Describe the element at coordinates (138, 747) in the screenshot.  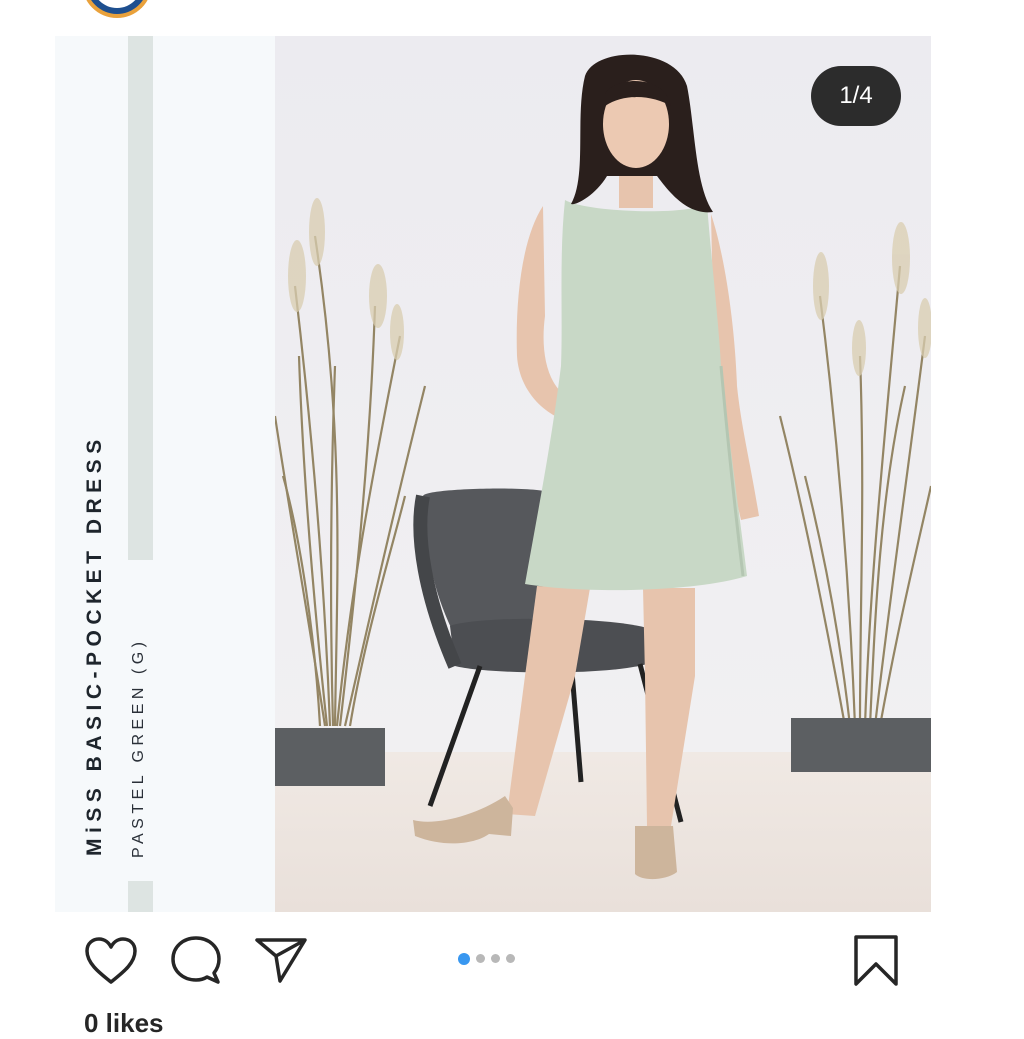
I see `product-color: PASTEL GREEN (G)` at that location.